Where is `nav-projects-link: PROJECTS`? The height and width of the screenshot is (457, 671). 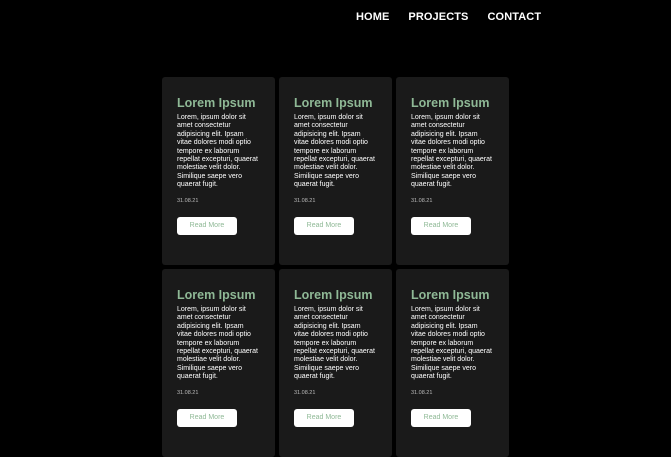 nav-projects-link: PROJECTS is located at coordinates (438, 17).